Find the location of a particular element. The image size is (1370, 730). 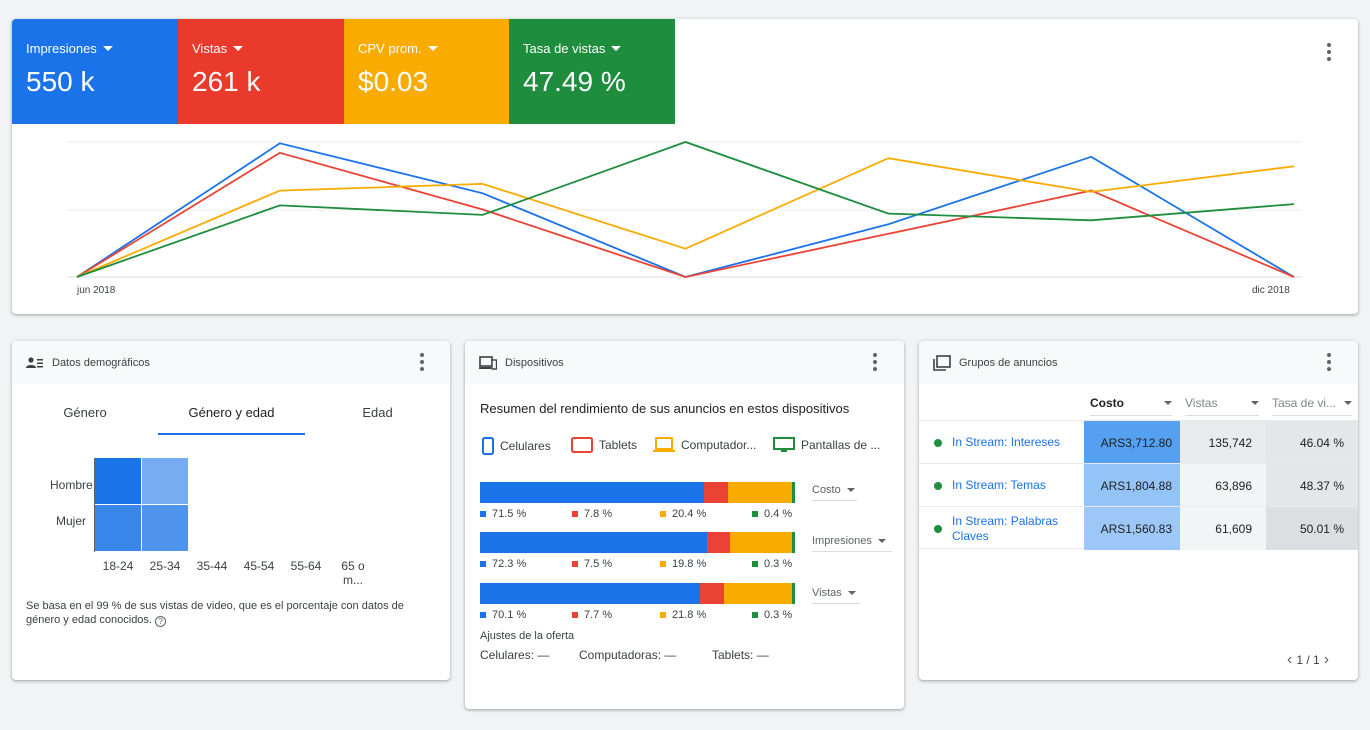

help-icon: ? is located at coordinates (161, 621).